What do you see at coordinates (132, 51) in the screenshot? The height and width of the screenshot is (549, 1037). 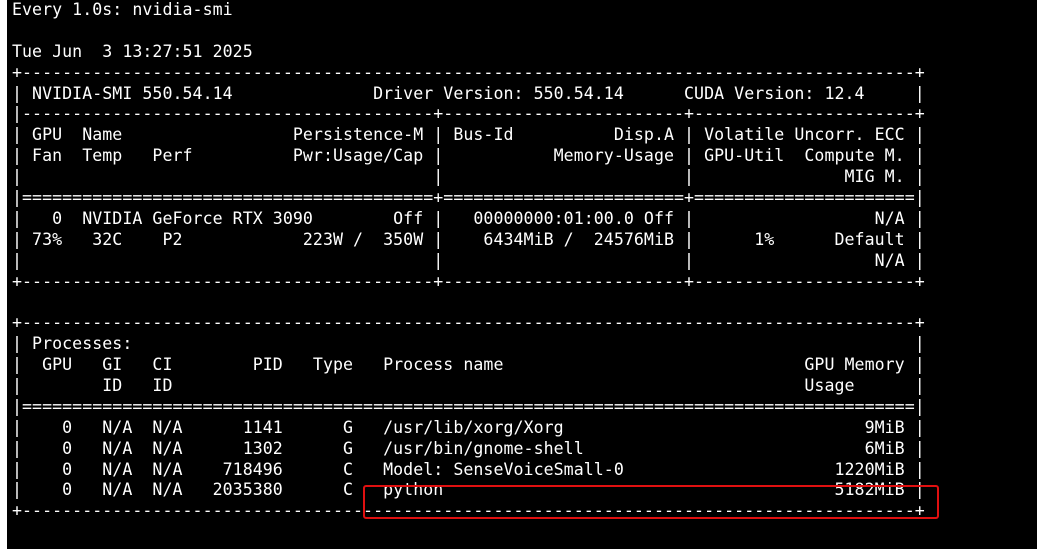 I see `timestamp-line: Tue Jun 3 13:27:51 2025` at bounding box center [132, 51].